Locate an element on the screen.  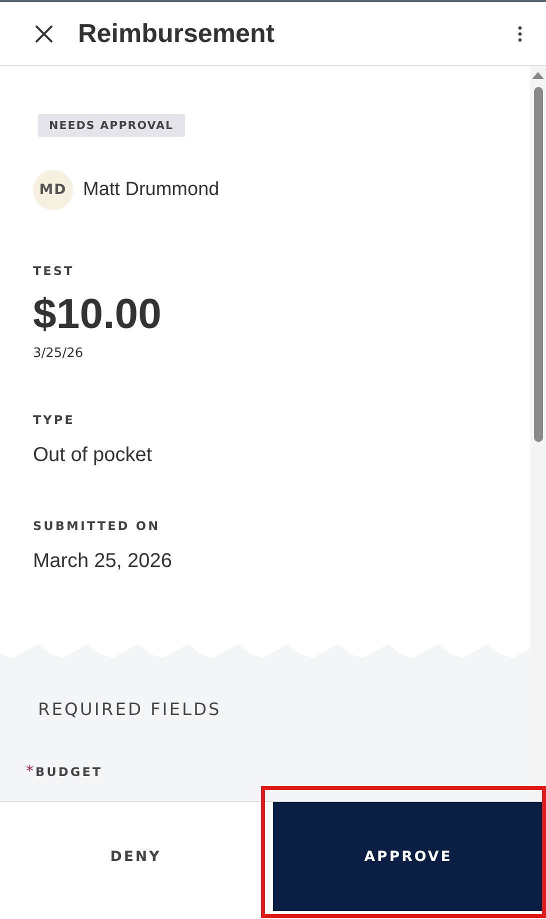
expense-label: TEST is located at coordinates (54, 271).